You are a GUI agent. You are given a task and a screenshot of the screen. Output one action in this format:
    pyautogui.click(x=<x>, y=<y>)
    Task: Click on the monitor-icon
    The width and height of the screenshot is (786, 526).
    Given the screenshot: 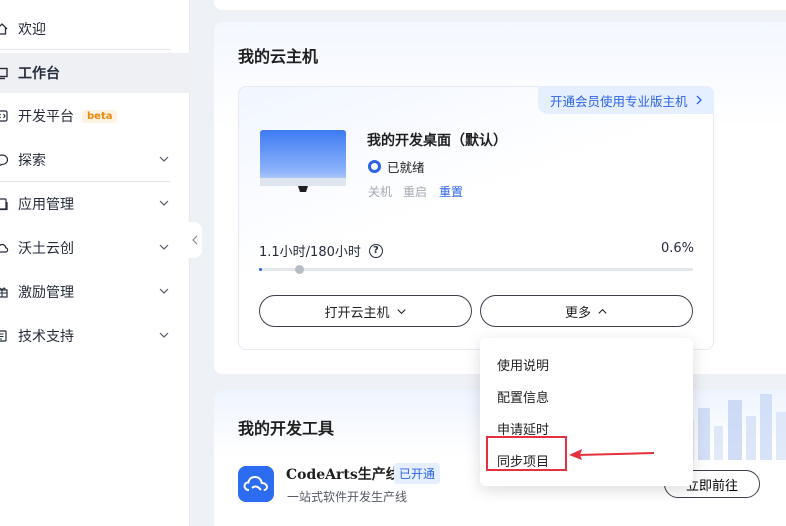 What is the action you would take?
    pyautogui.click(x=303, y=161)
    